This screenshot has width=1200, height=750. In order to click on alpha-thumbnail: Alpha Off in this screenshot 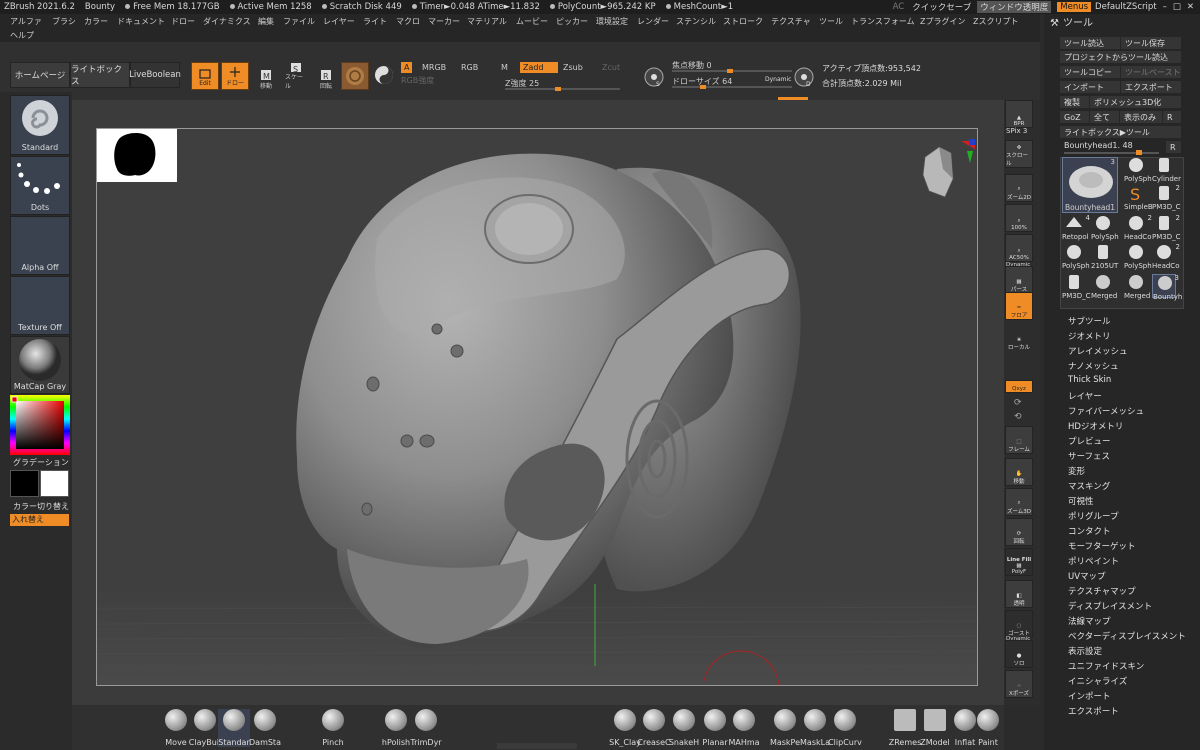, I will do `click(40, 245)`.